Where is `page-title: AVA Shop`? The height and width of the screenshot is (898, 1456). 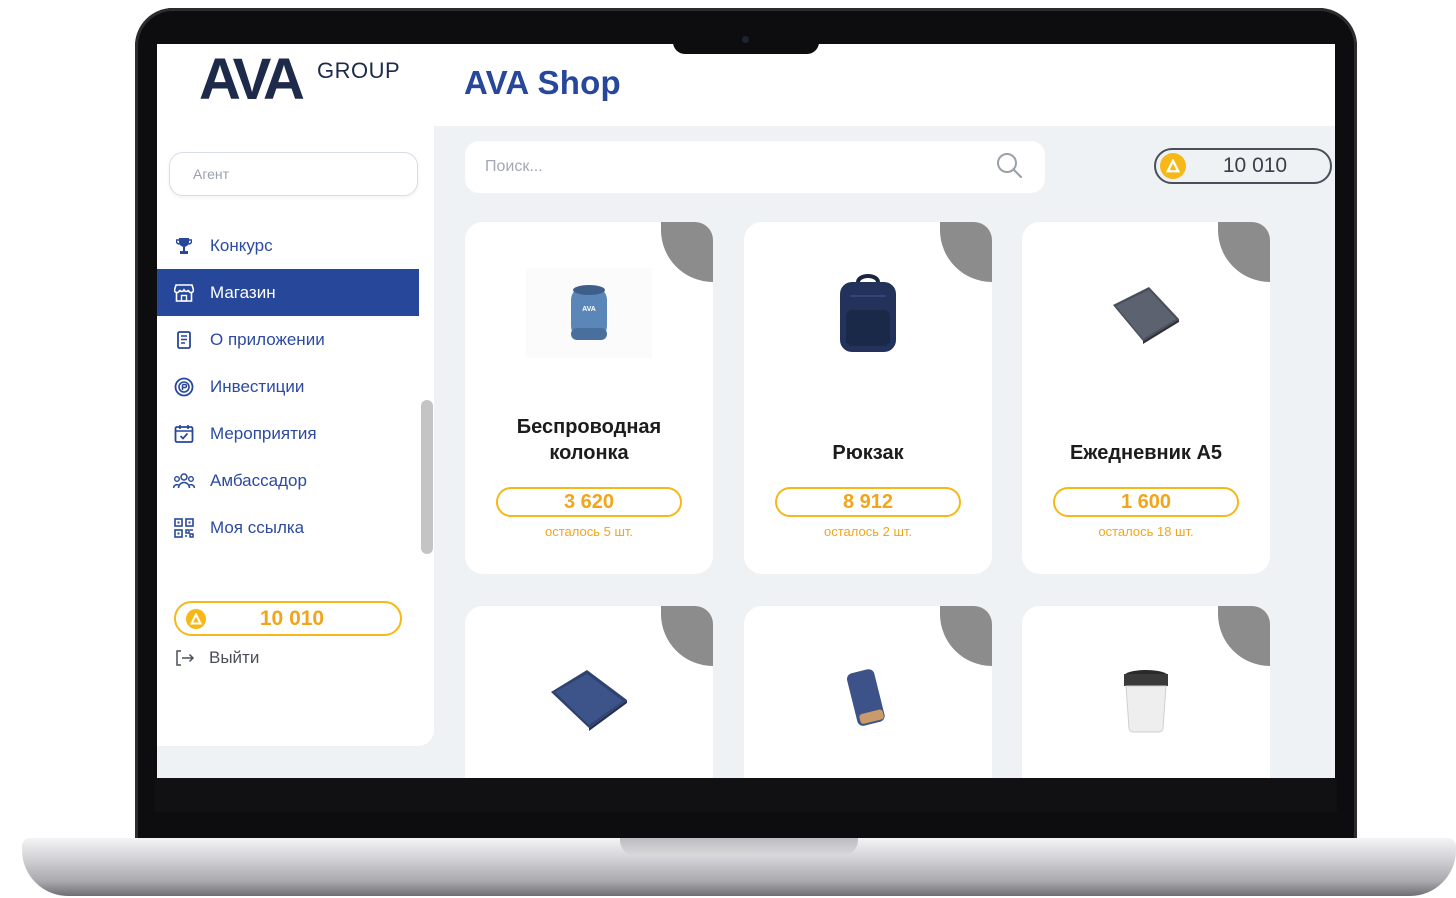 page-title: AVA Shop is located at coordinates (542, 82).